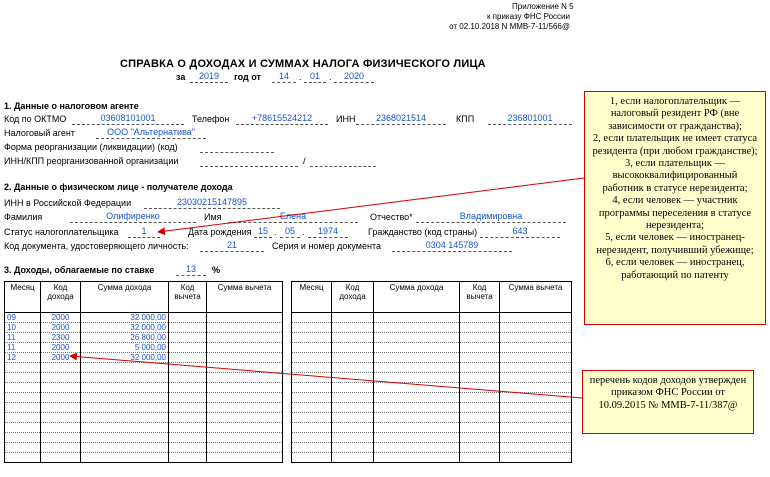 The height and width of the screenshot is (477, 770). I want to click on income-code-arrow, so click(326, 375).